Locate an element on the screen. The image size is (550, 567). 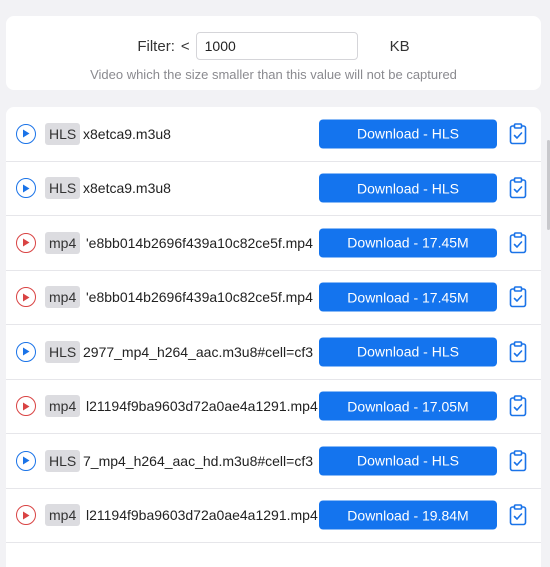
filter-row: Filter: < KB is located at coordinates (273, 46).